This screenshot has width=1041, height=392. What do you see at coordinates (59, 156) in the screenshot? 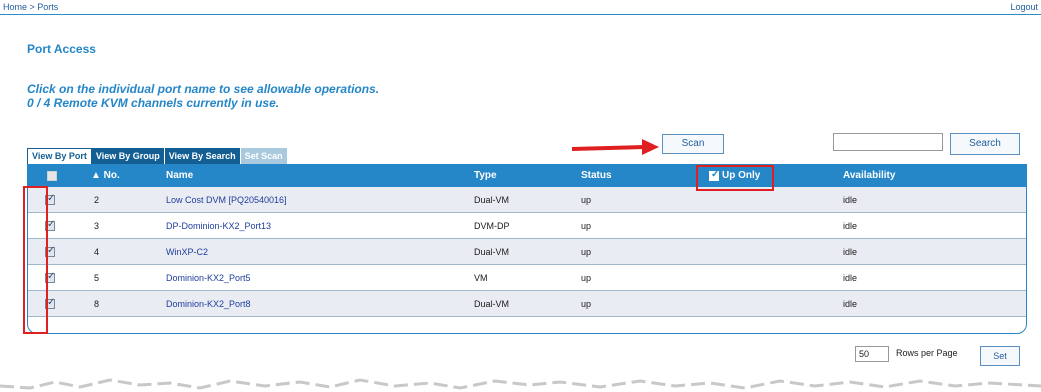
I see `tab-view-by-port: View By Port` at bounding box center [59, 156].